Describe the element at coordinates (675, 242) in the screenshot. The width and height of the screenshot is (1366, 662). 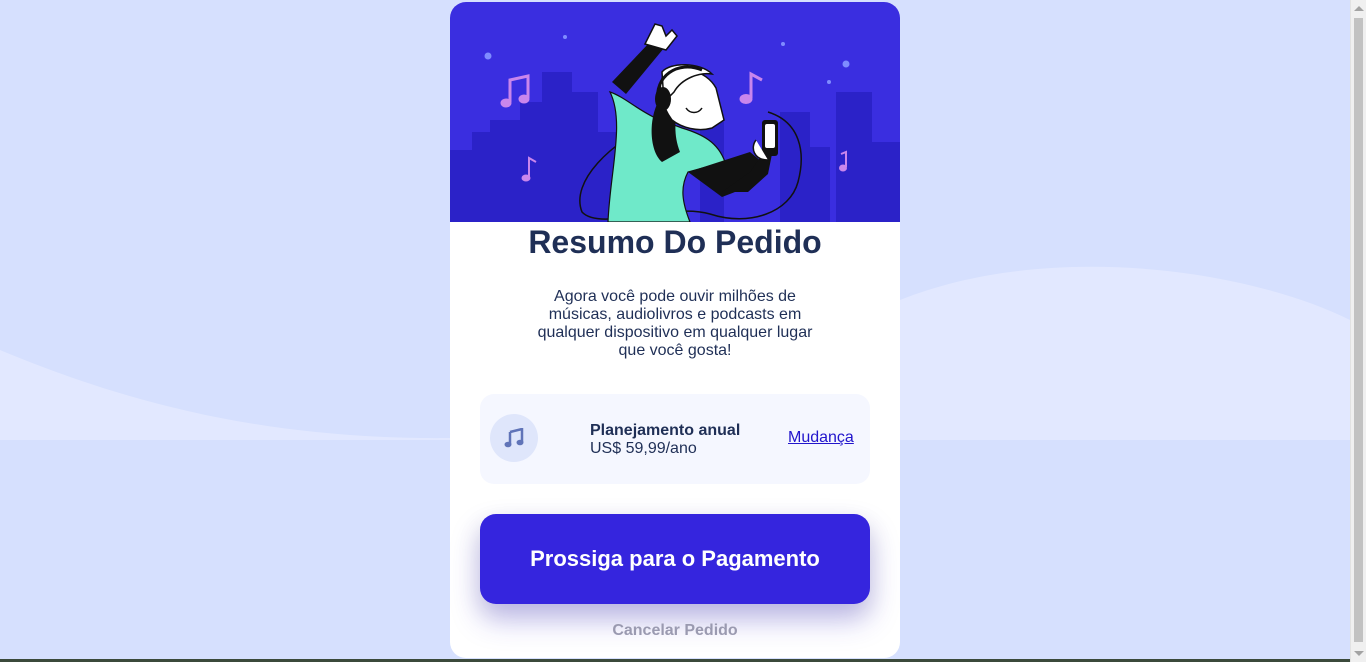
I see `page-title: Resumo Do Pedido` at that location.